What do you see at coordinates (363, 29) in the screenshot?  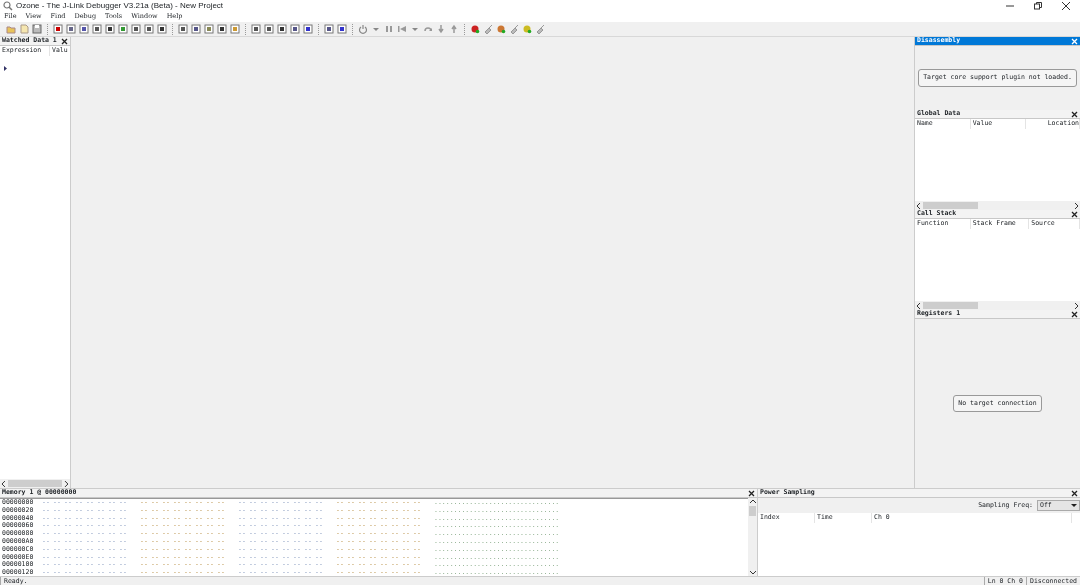 I see `power-icon` at bounding box center [363, 29].